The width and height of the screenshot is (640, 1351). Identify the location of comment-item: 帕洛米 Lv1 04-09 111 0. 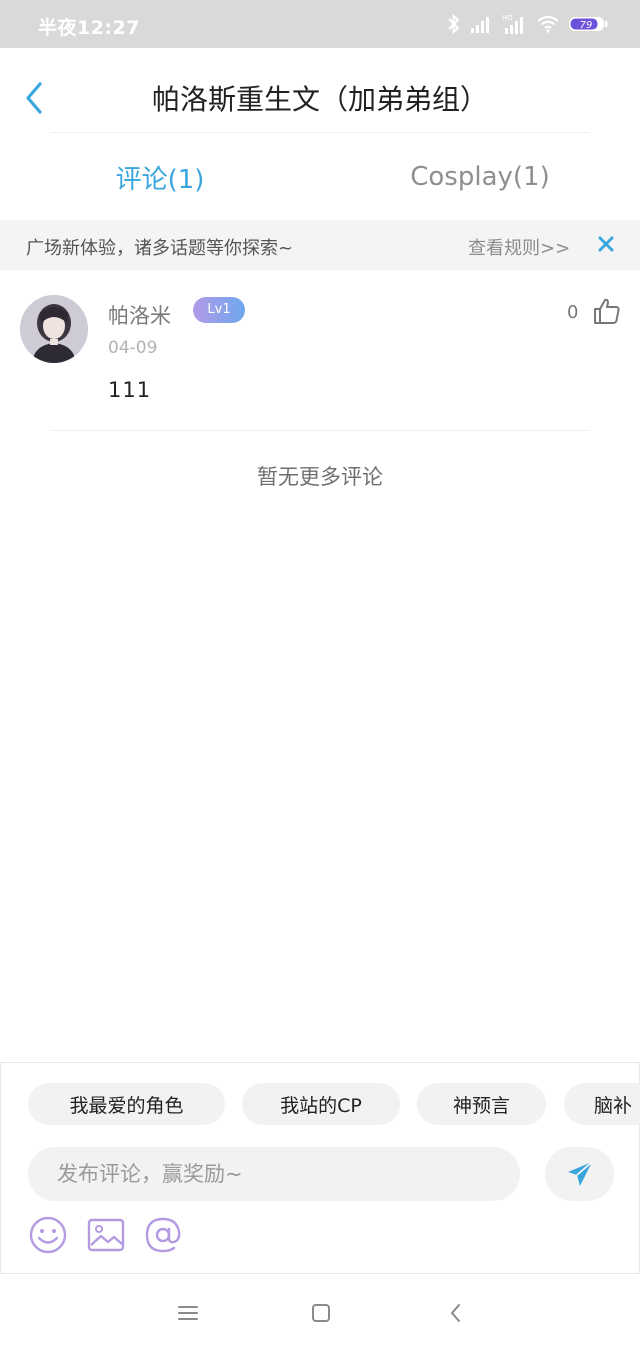
(320, 351).